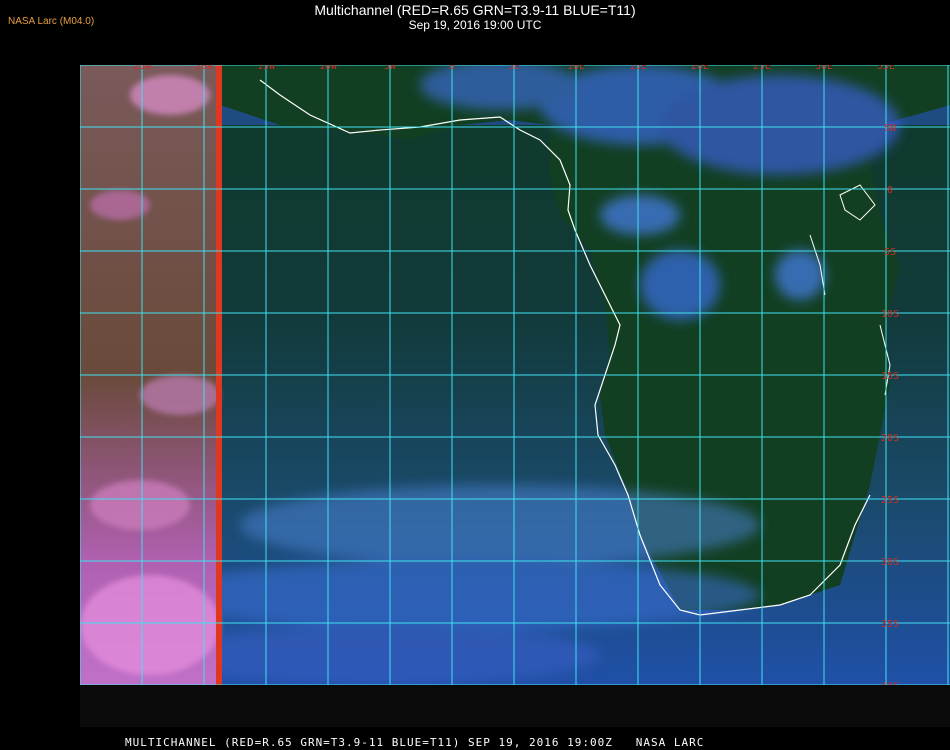 Image resolution: width=950 pixels, height=750 pixels. I want to click on latitude-label: 15S, so click(890, 376).